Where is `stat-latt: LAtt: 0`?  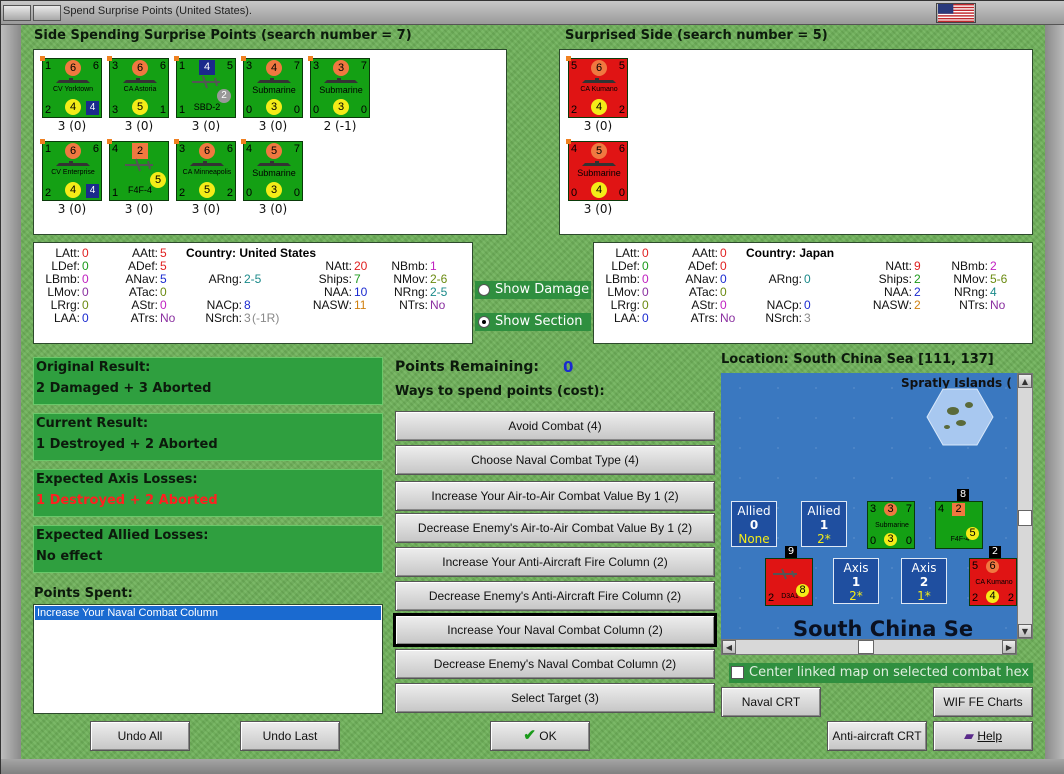 stat-latt: LAtt: 0 is located at coordinates (621, 253).